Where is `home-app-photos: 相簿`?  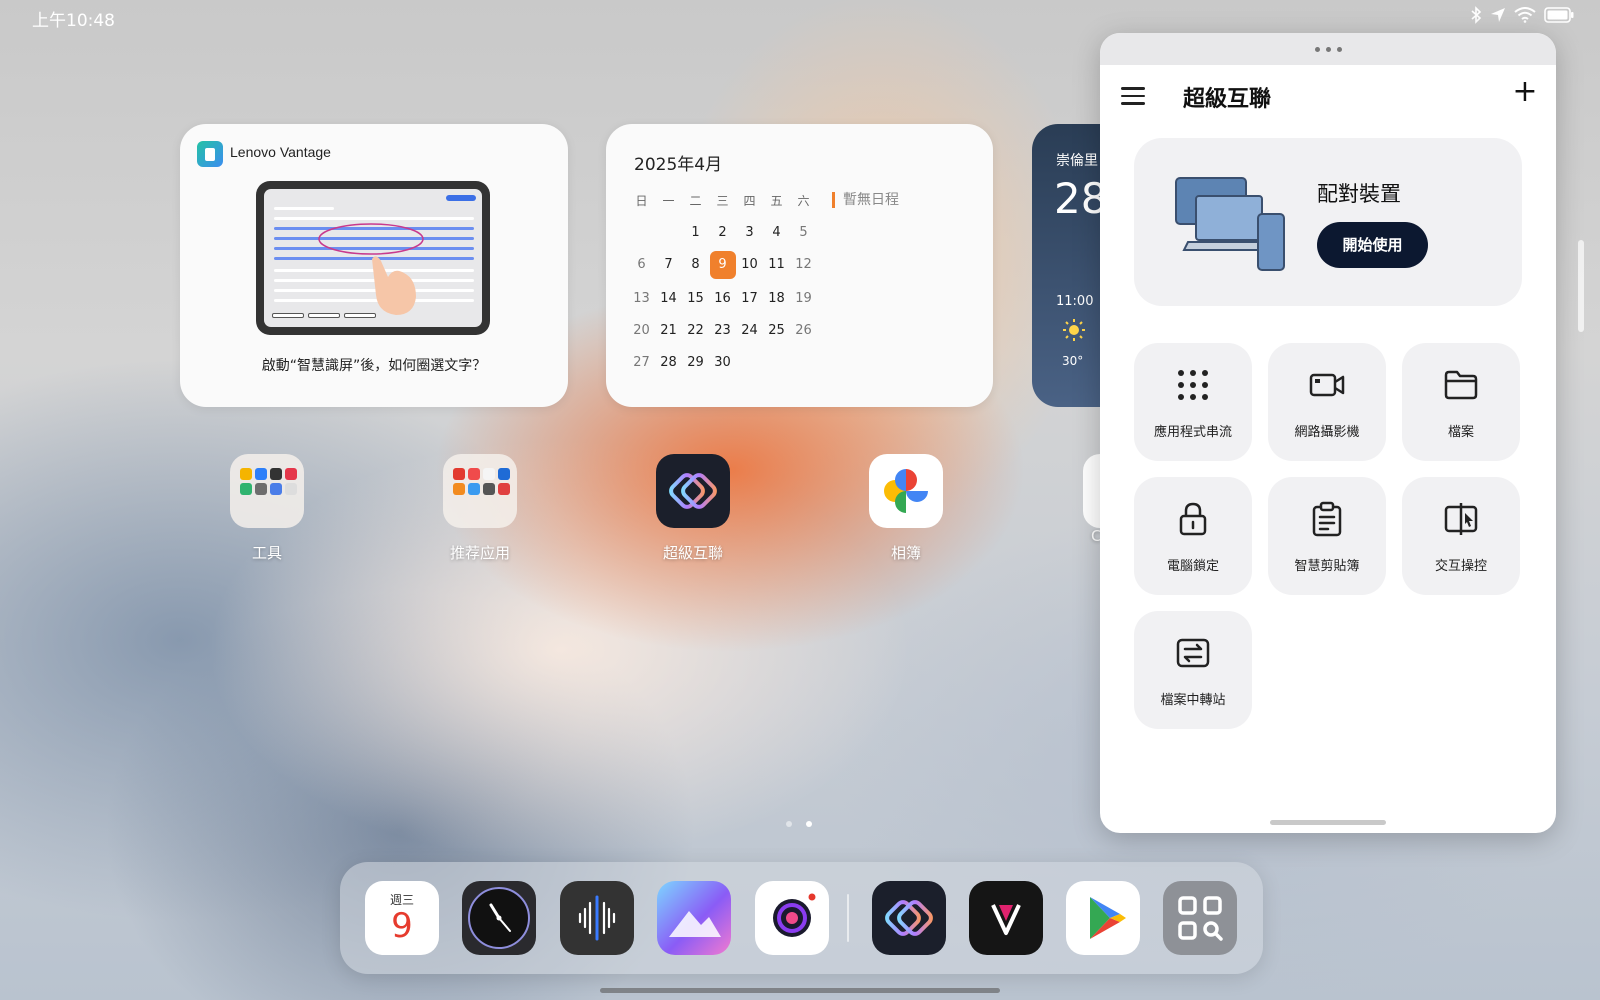 home-app-photos: 相簿 is located at coordinates (906, 508).